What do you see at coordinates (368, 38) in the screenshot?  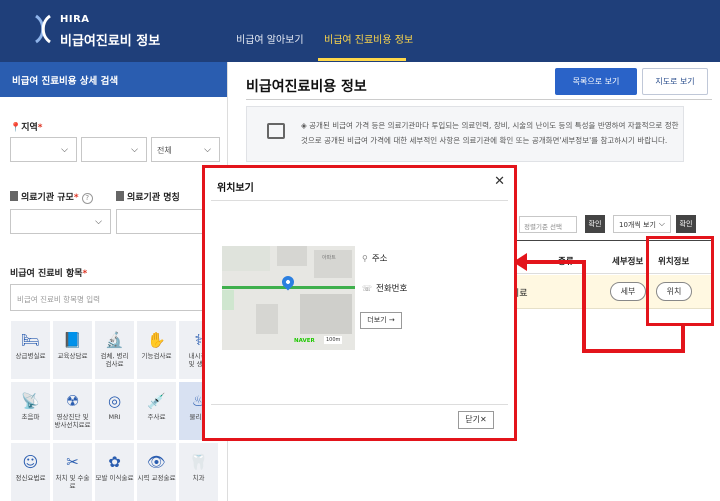 I see `nav-noncovered-cost: 비급여 진료비용 정보` at bounding box center [368, 38].